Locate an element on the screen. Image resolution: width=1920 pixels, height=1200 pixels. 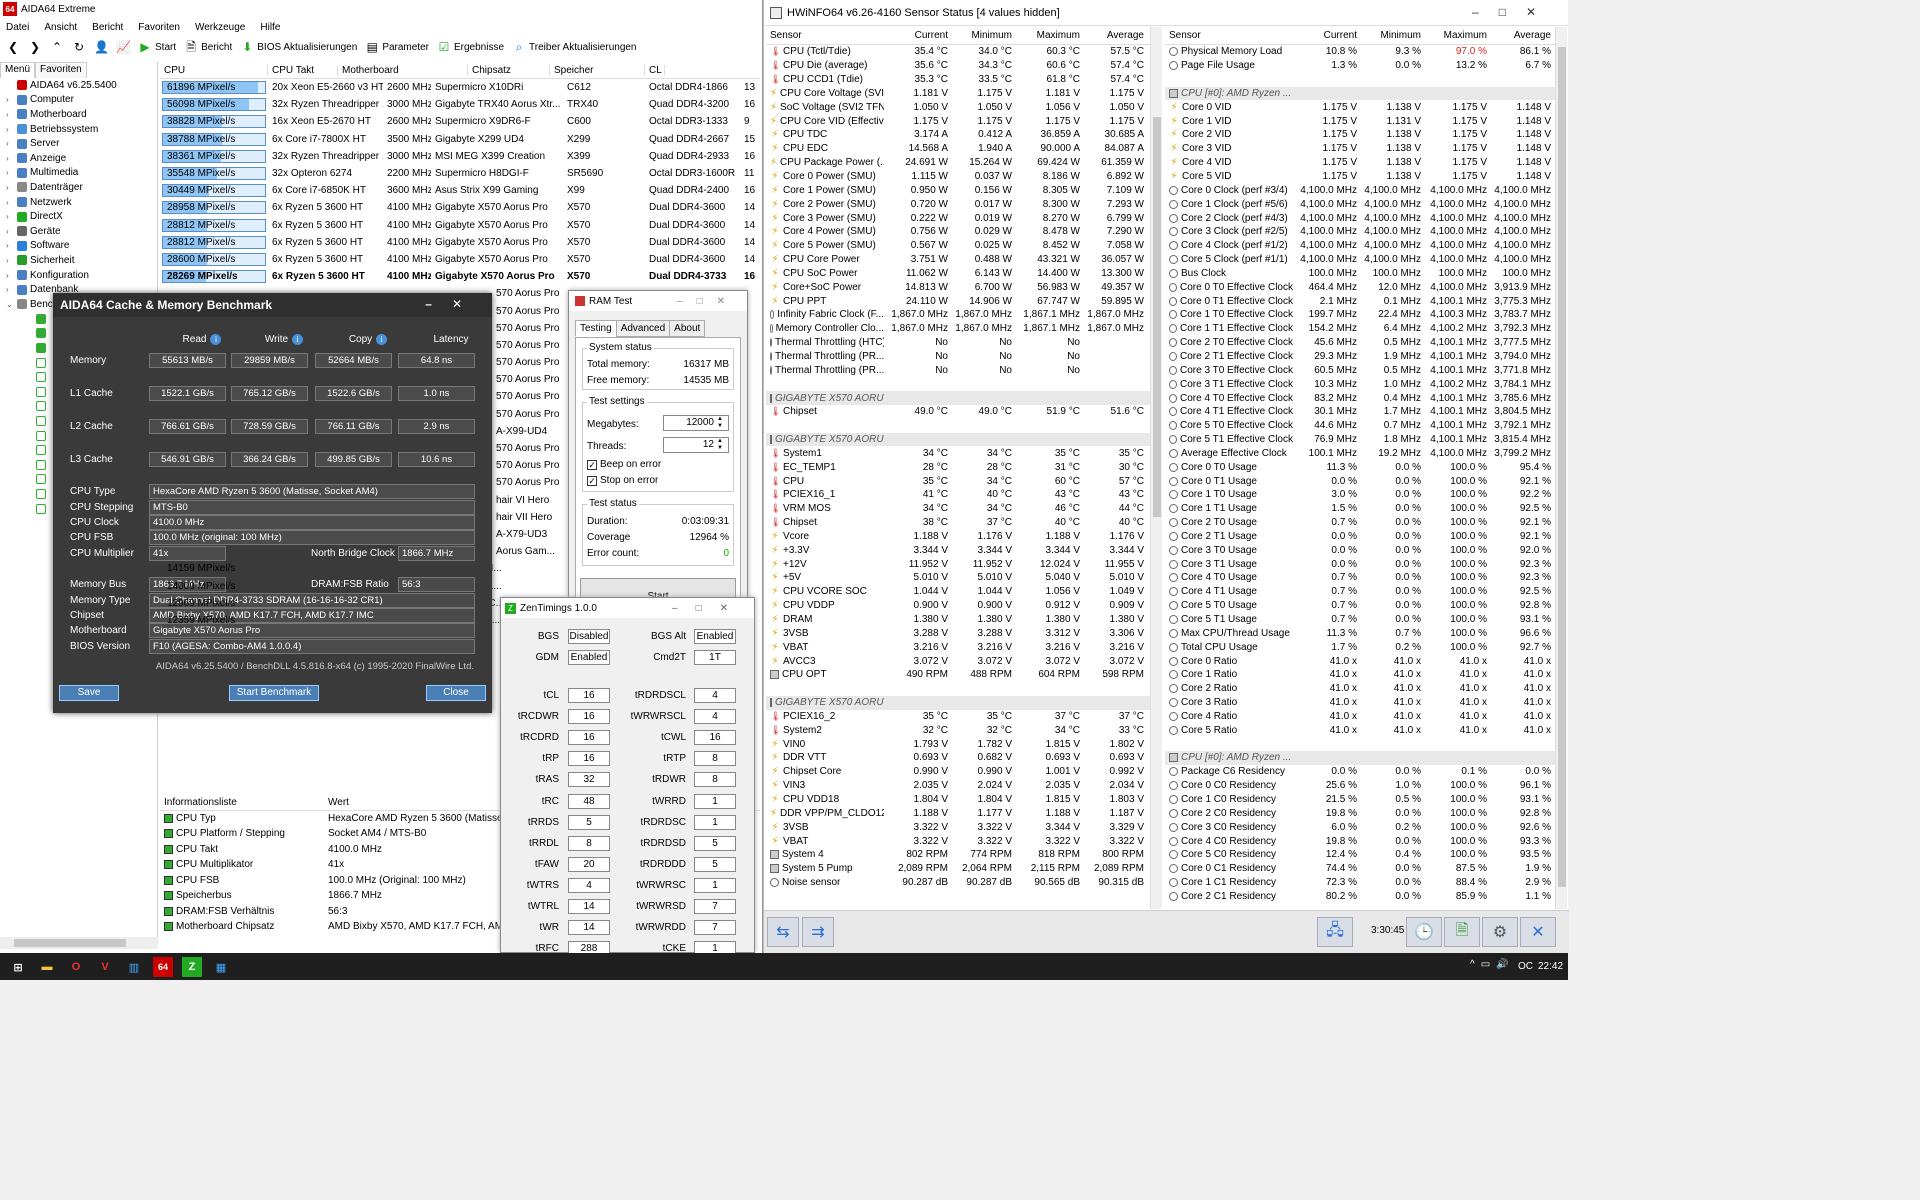
sensor-row: Core 1 Ratio 41.0 x 41.0 x 41.0 x 41.0 x is located at coordinates (1360, 675).